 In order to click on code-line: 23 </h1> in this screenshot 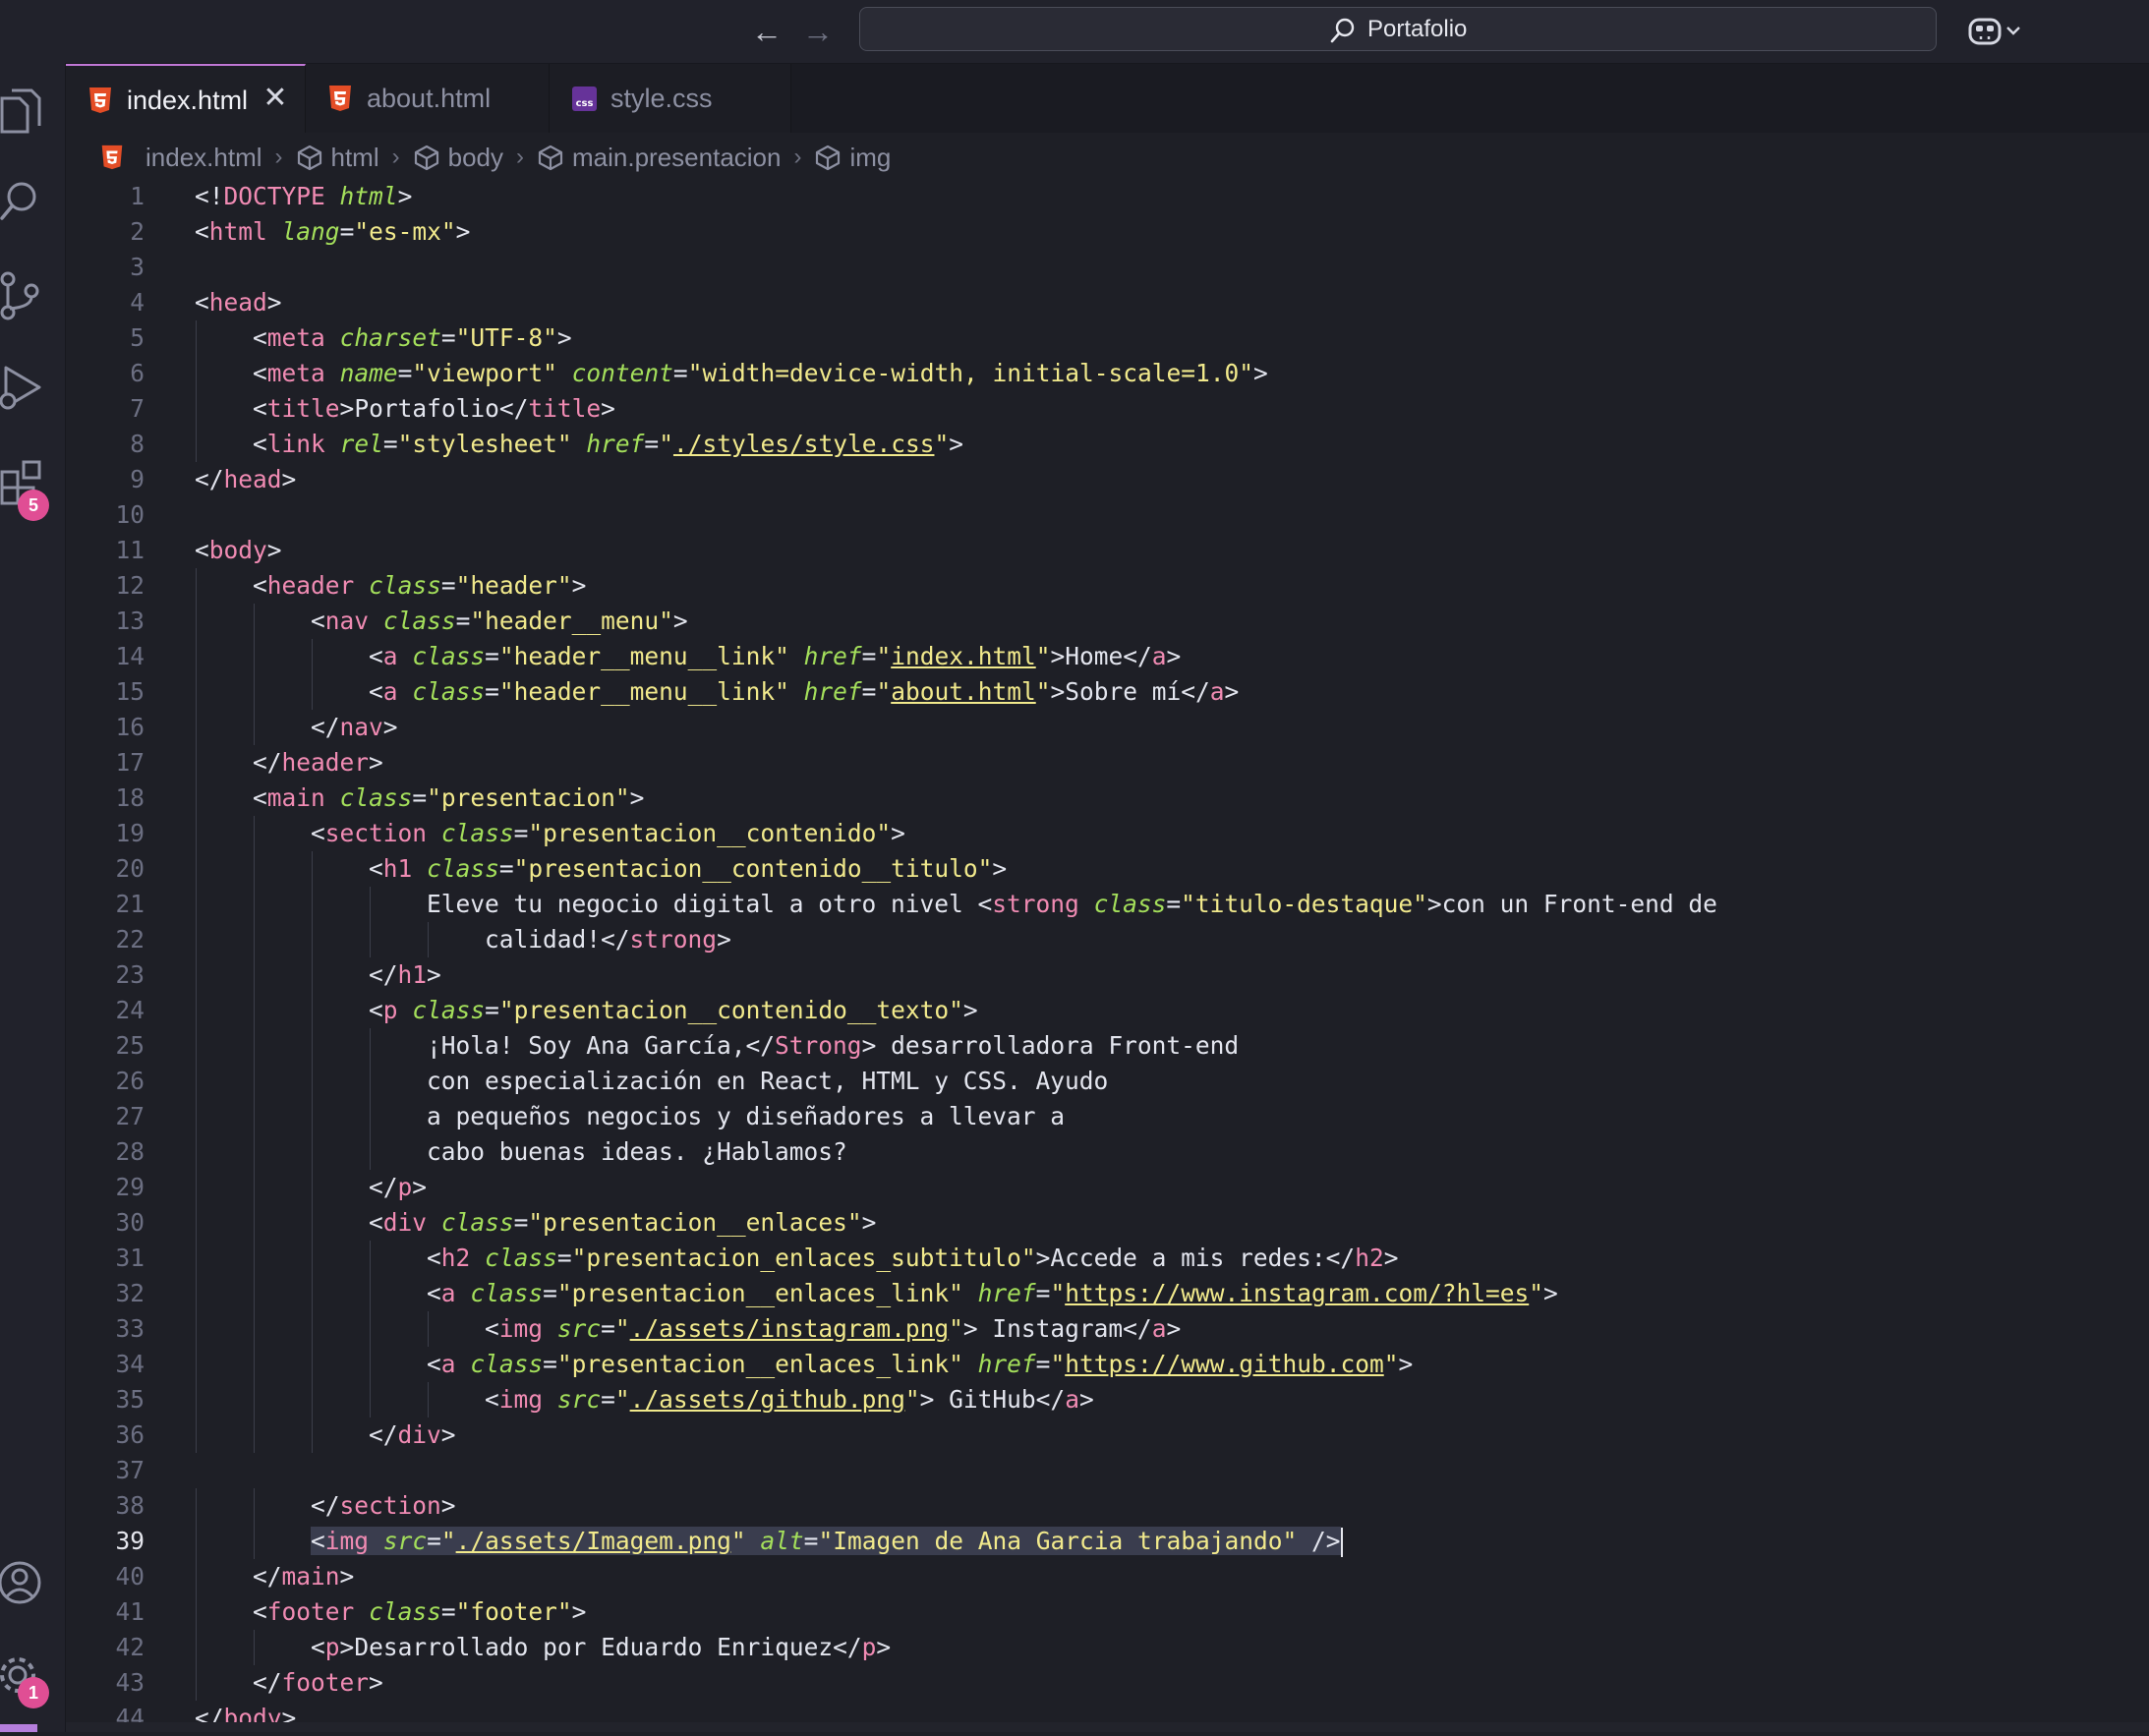, I will do `click(1107, 975)`.